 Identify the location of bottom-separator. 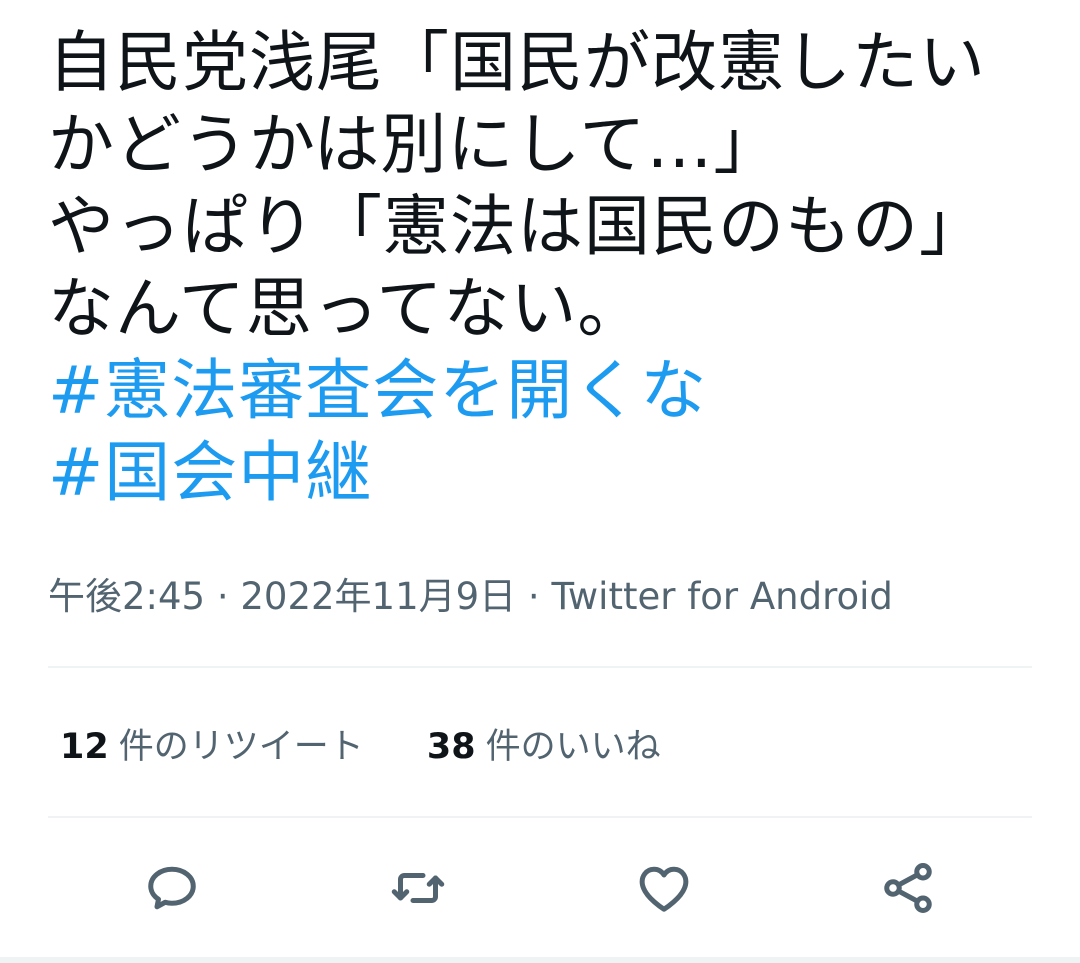
(540, 960).